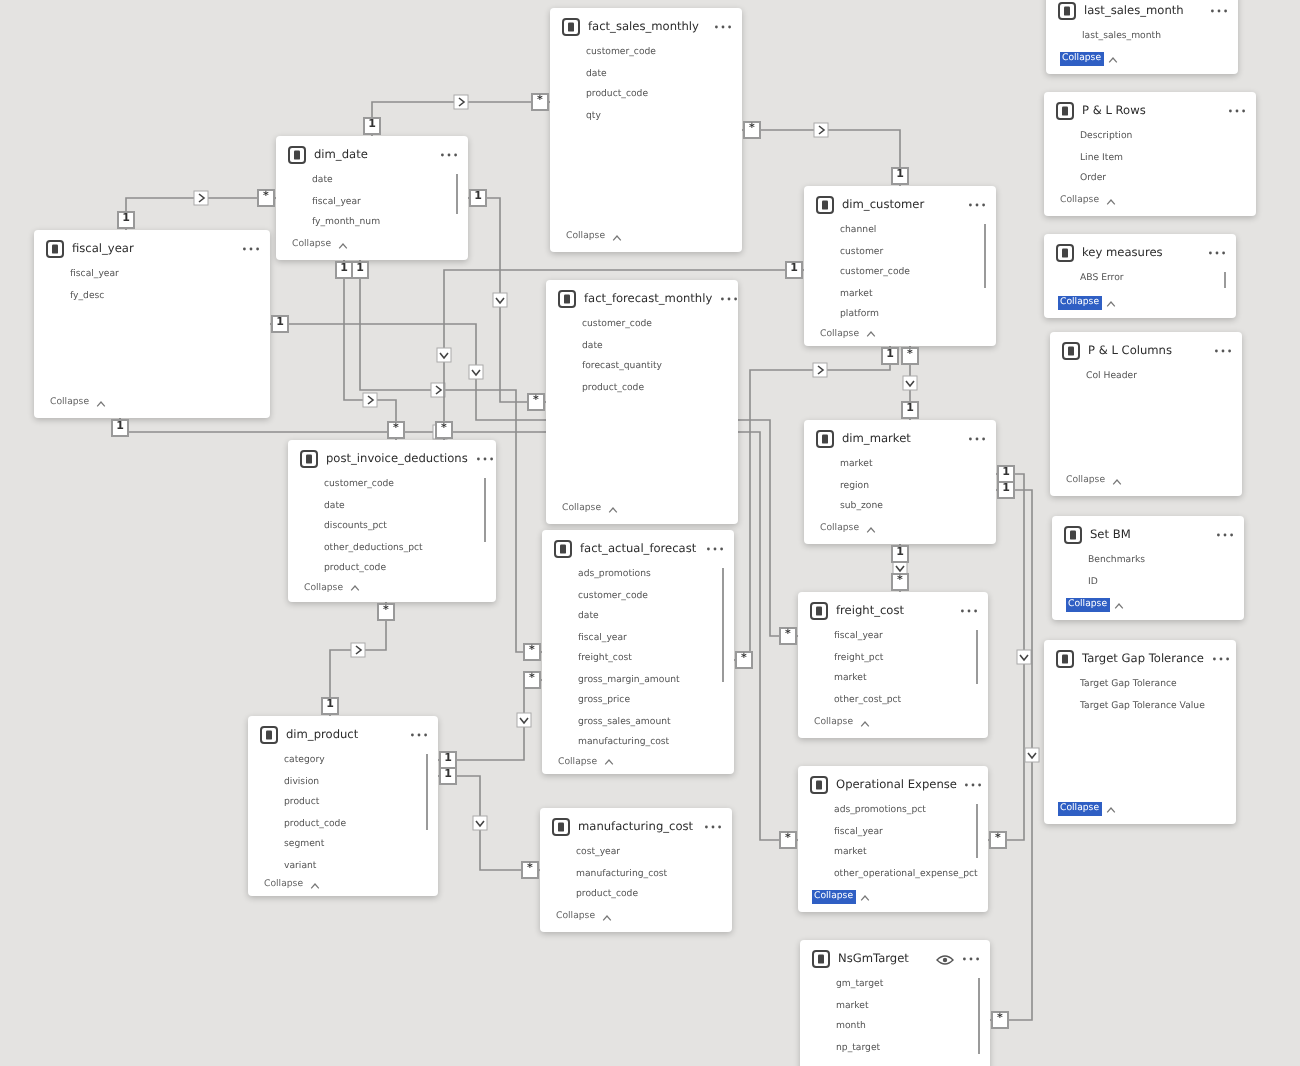  I want to click on eye-icon, so click(945, 959).